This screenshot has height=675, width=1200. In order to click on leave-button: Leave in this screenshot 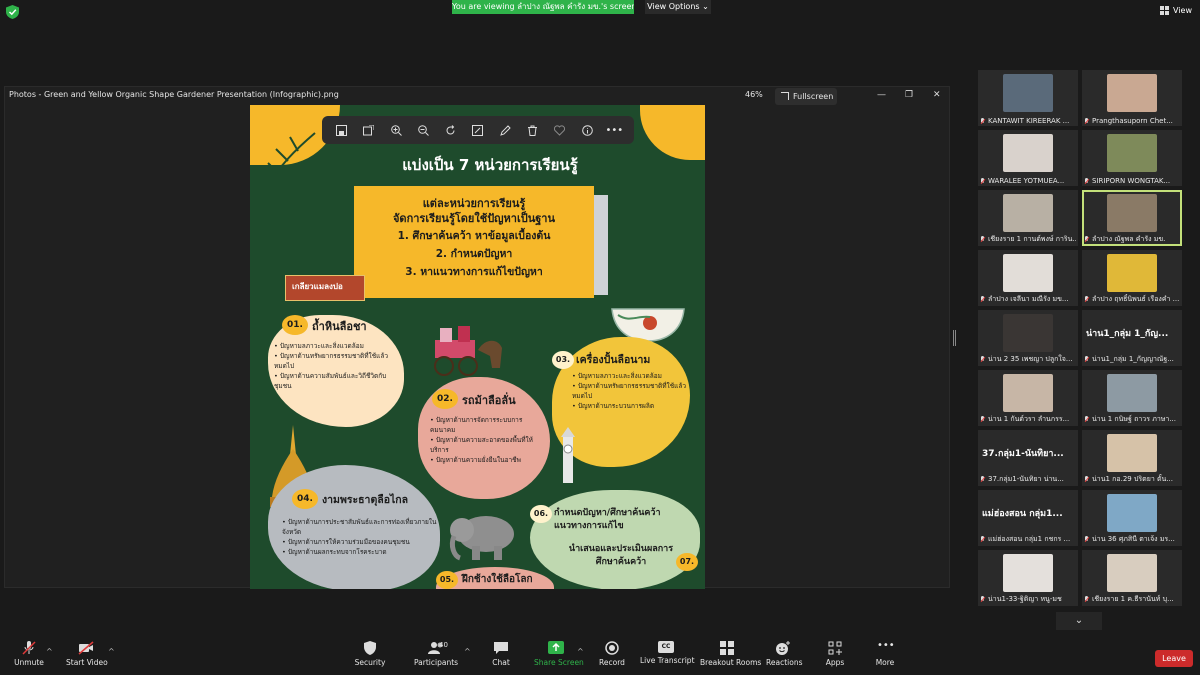, I will do `click(1174, 658)`.